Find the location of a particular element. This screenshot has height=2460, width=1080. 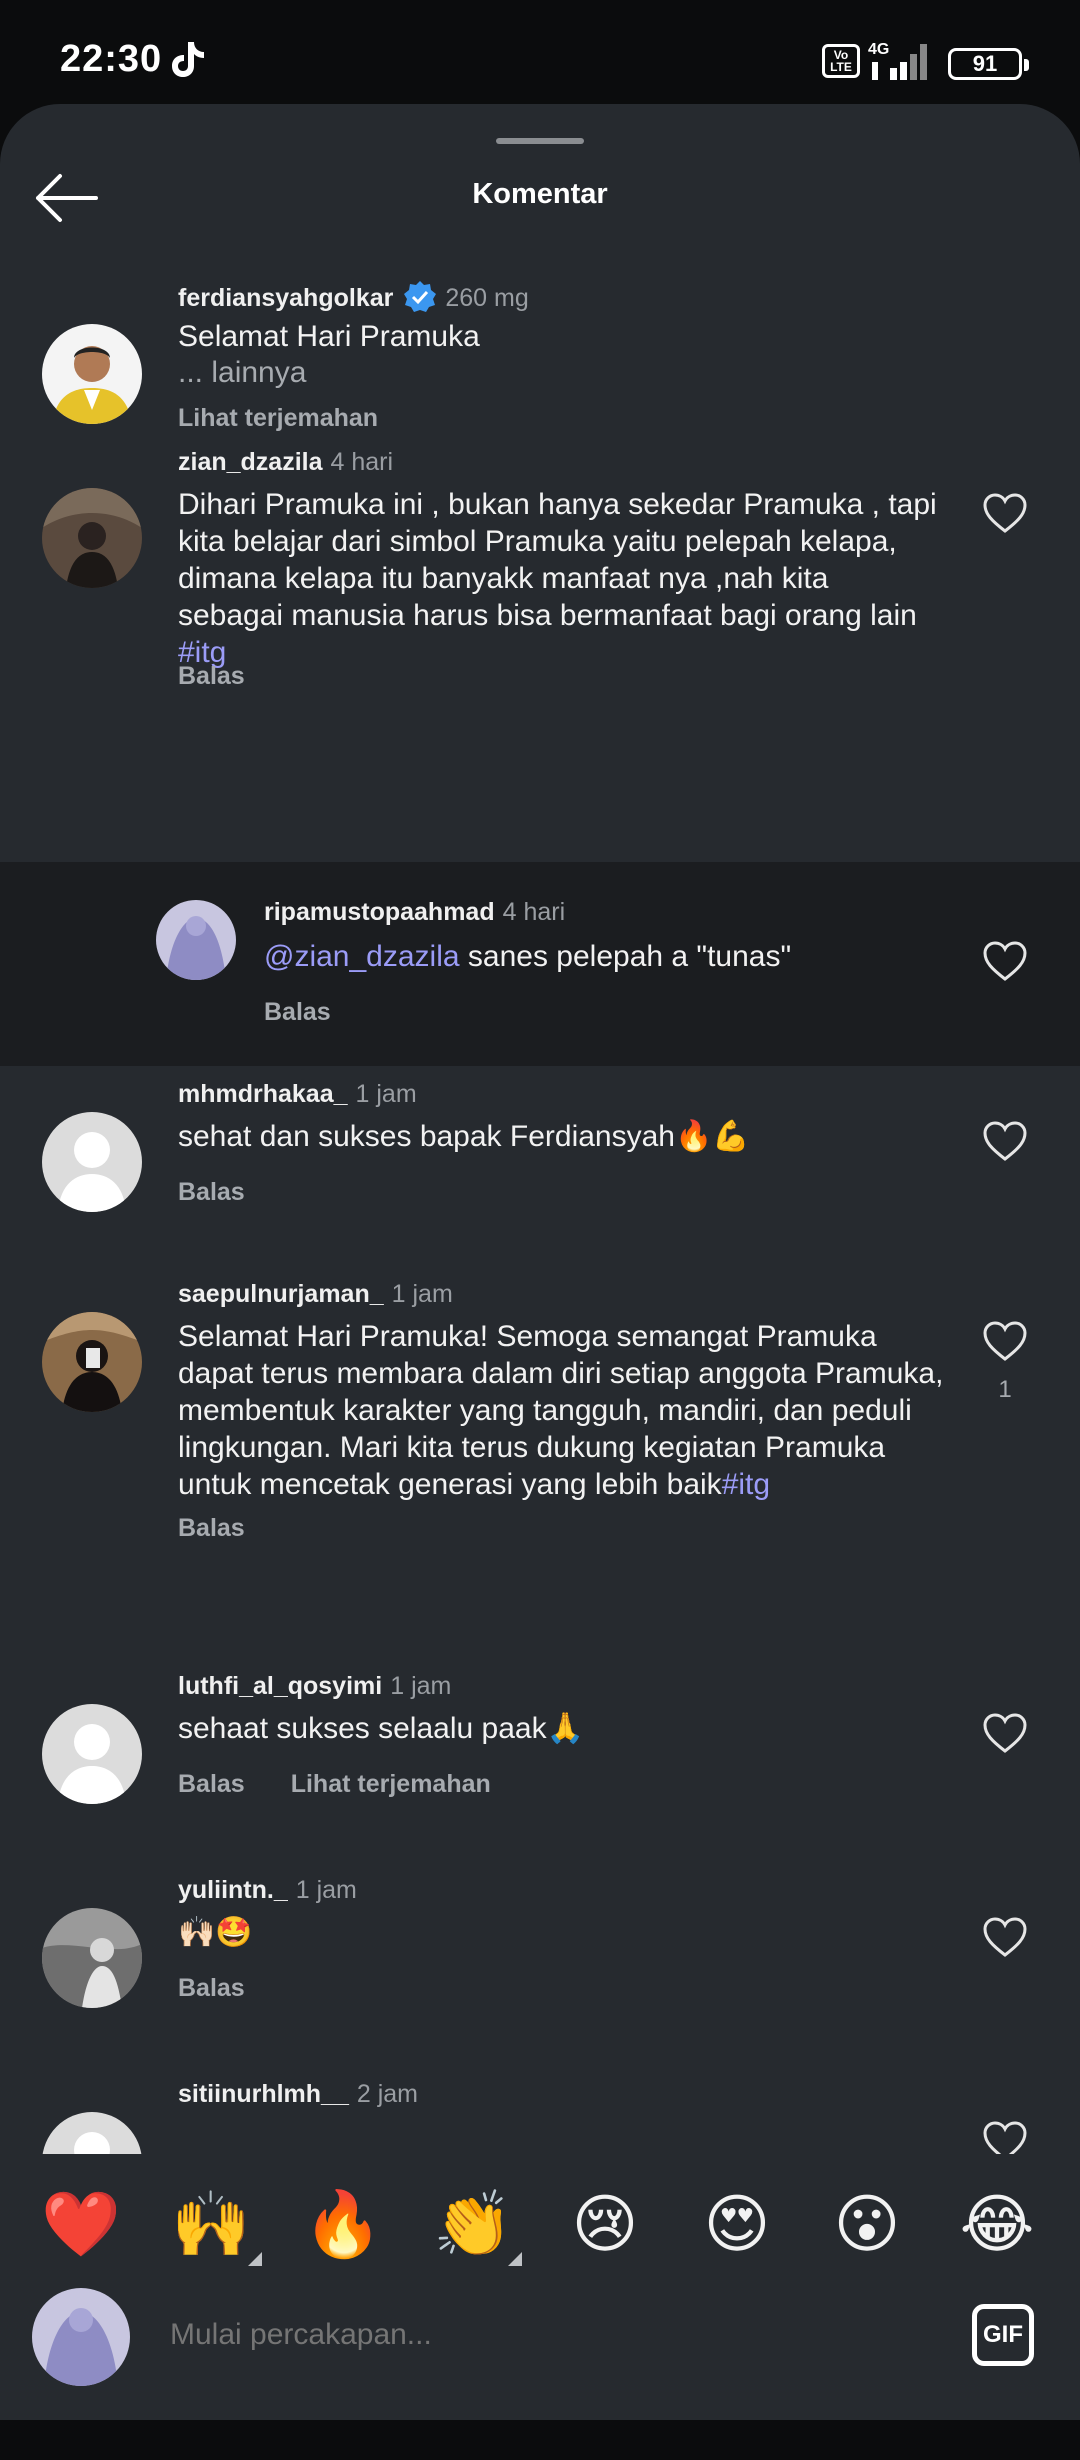

timestamp: 260 mg is located at coordinates (487, 298).